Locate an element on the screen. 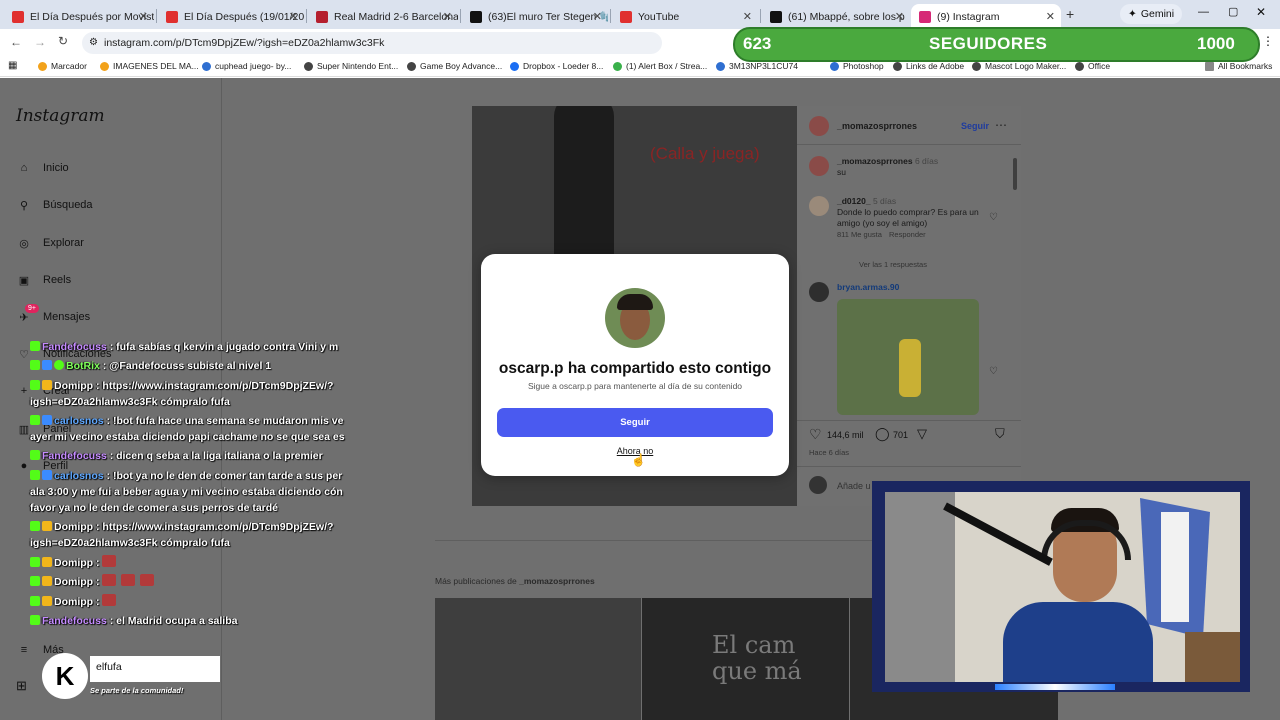  sidebar-item-label: Mensajes is located at coordinates (67, 317).